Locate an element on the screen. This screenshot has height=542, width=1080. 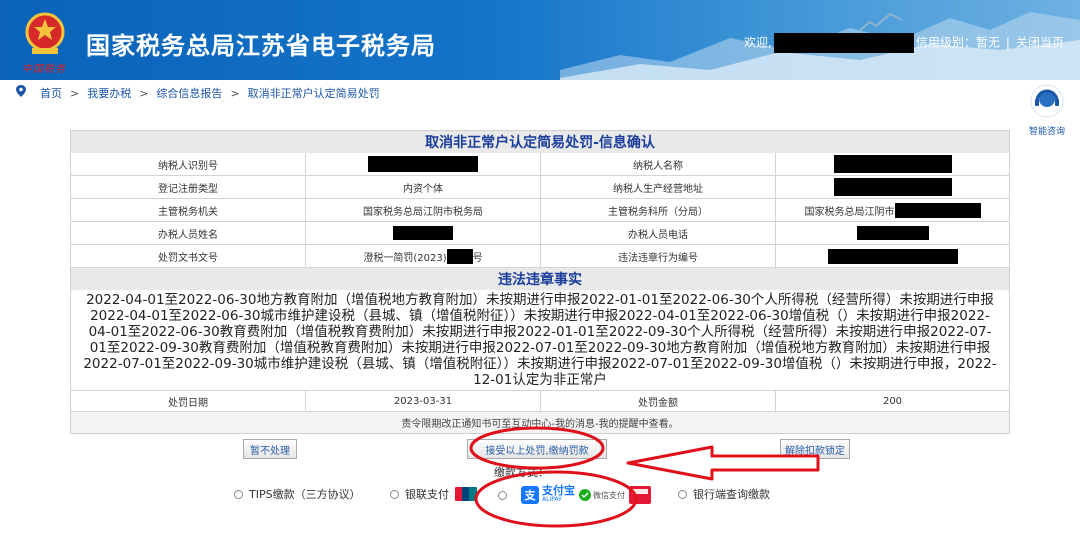
alipay-text: 支付宝 is located at coordinates (558, 490).